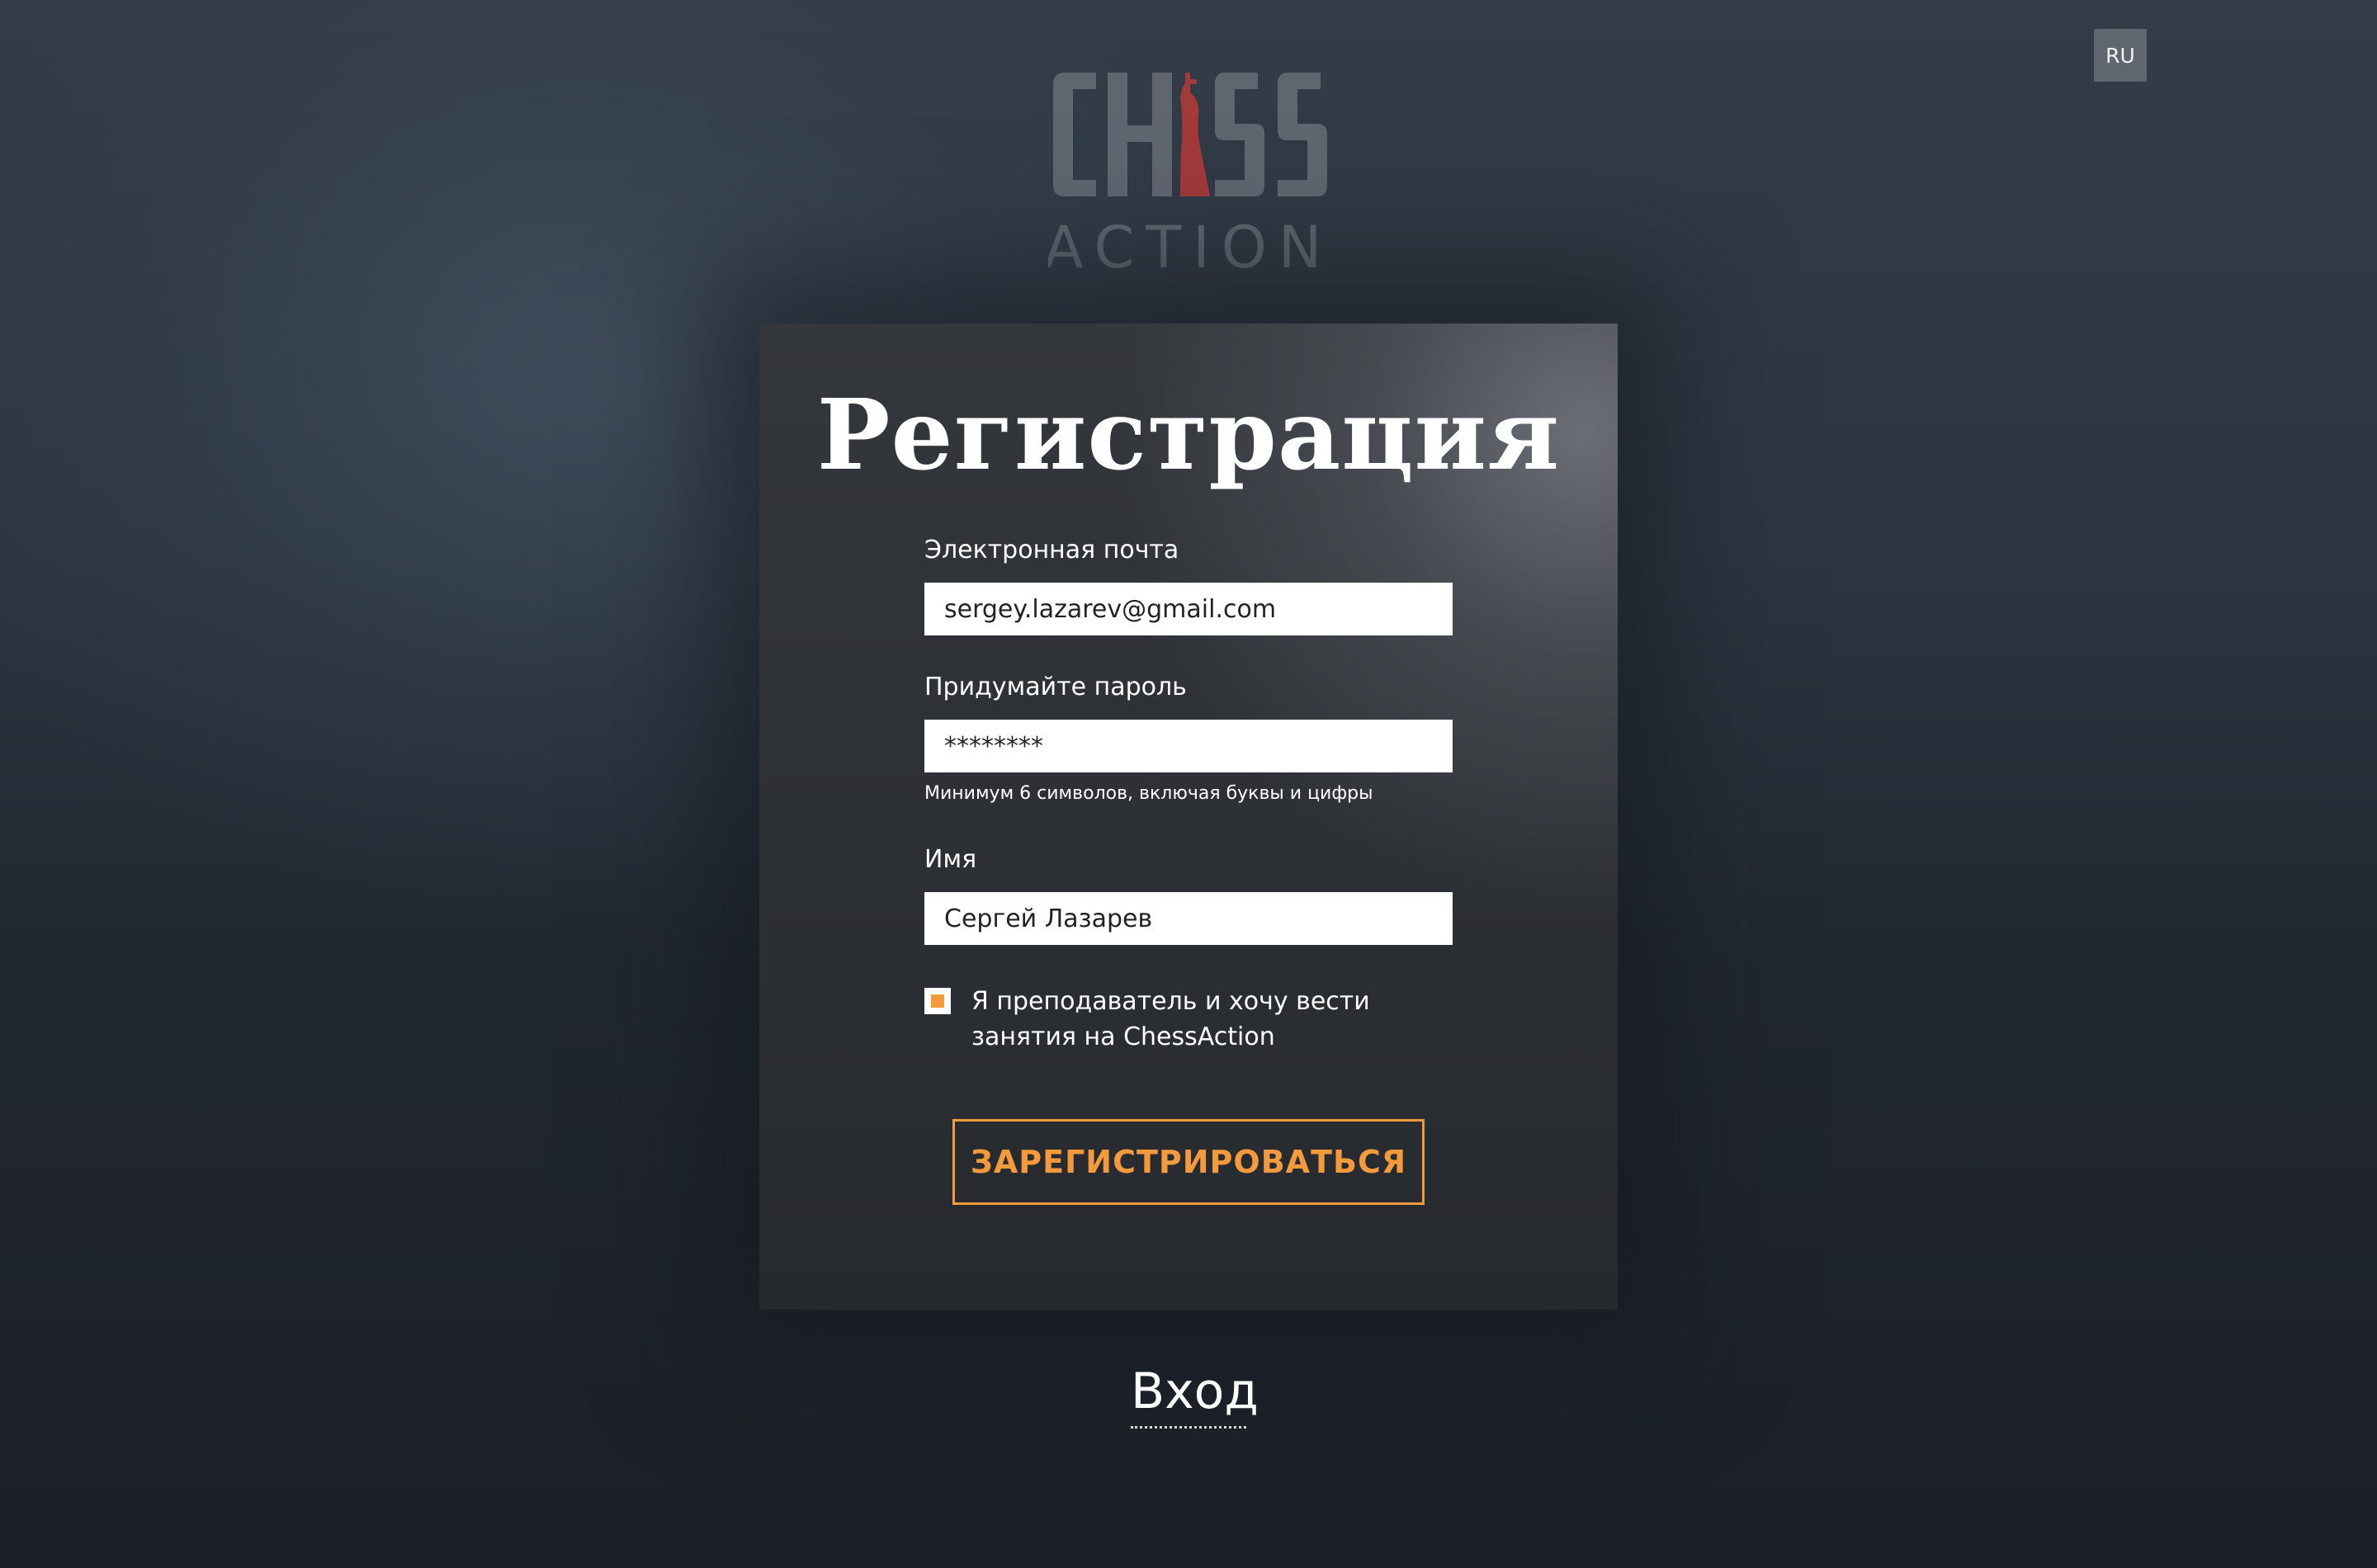  What do you see at coordinates (1188, 1162) in the screenshot?
I see `register-button: ЗАРЕГИСТРИРОВАТЬСЯ` at bounding box center [1188, 1162].